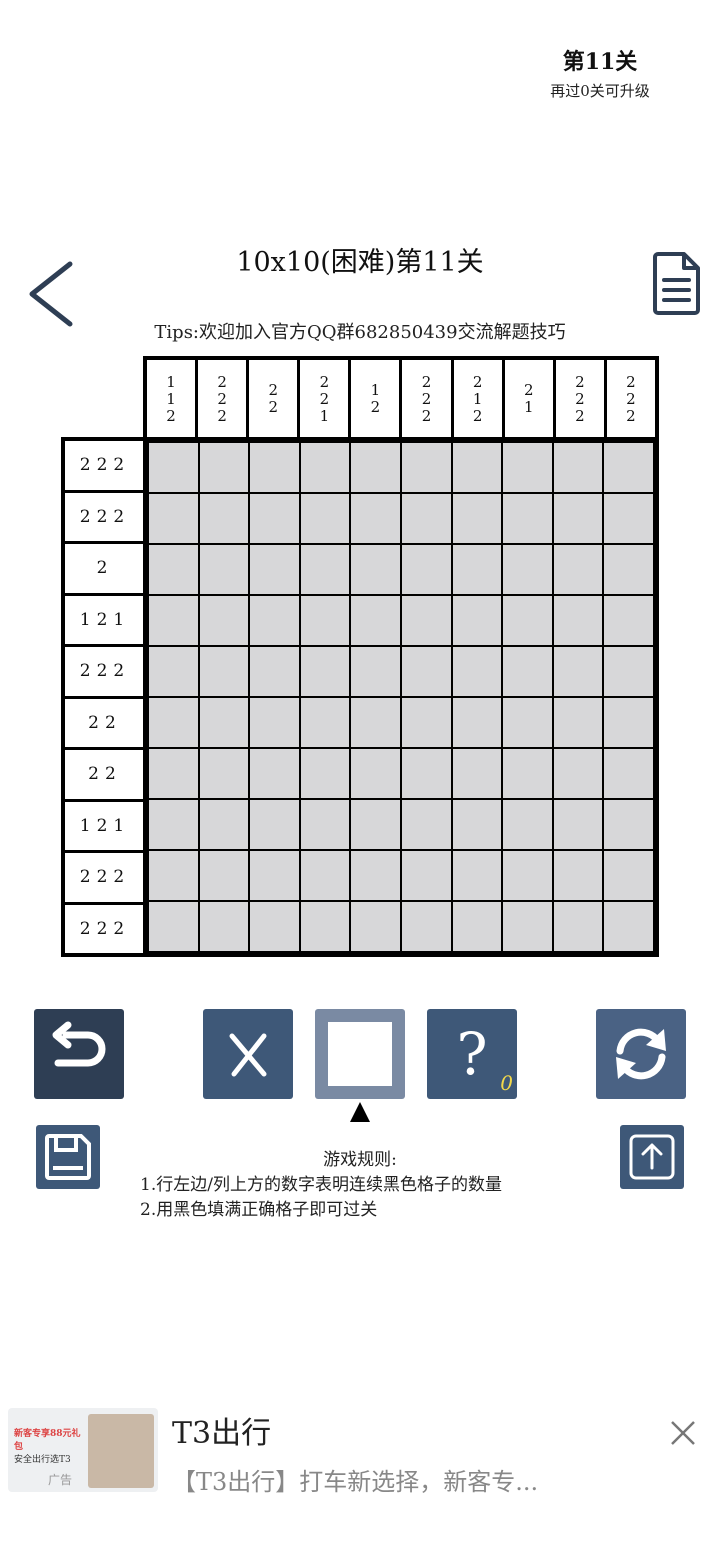 The image size is (720, 1560). What do you see at coordinates (248, 1054) in the screenshot?
I see `cross-mark-tool` at bounding box center [248, 1054].